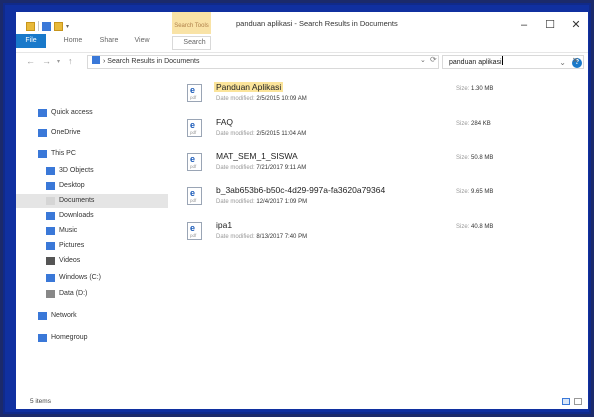 The image size is (594, 417). I want to click on maximize-icon: ☐, so click(550, 25).